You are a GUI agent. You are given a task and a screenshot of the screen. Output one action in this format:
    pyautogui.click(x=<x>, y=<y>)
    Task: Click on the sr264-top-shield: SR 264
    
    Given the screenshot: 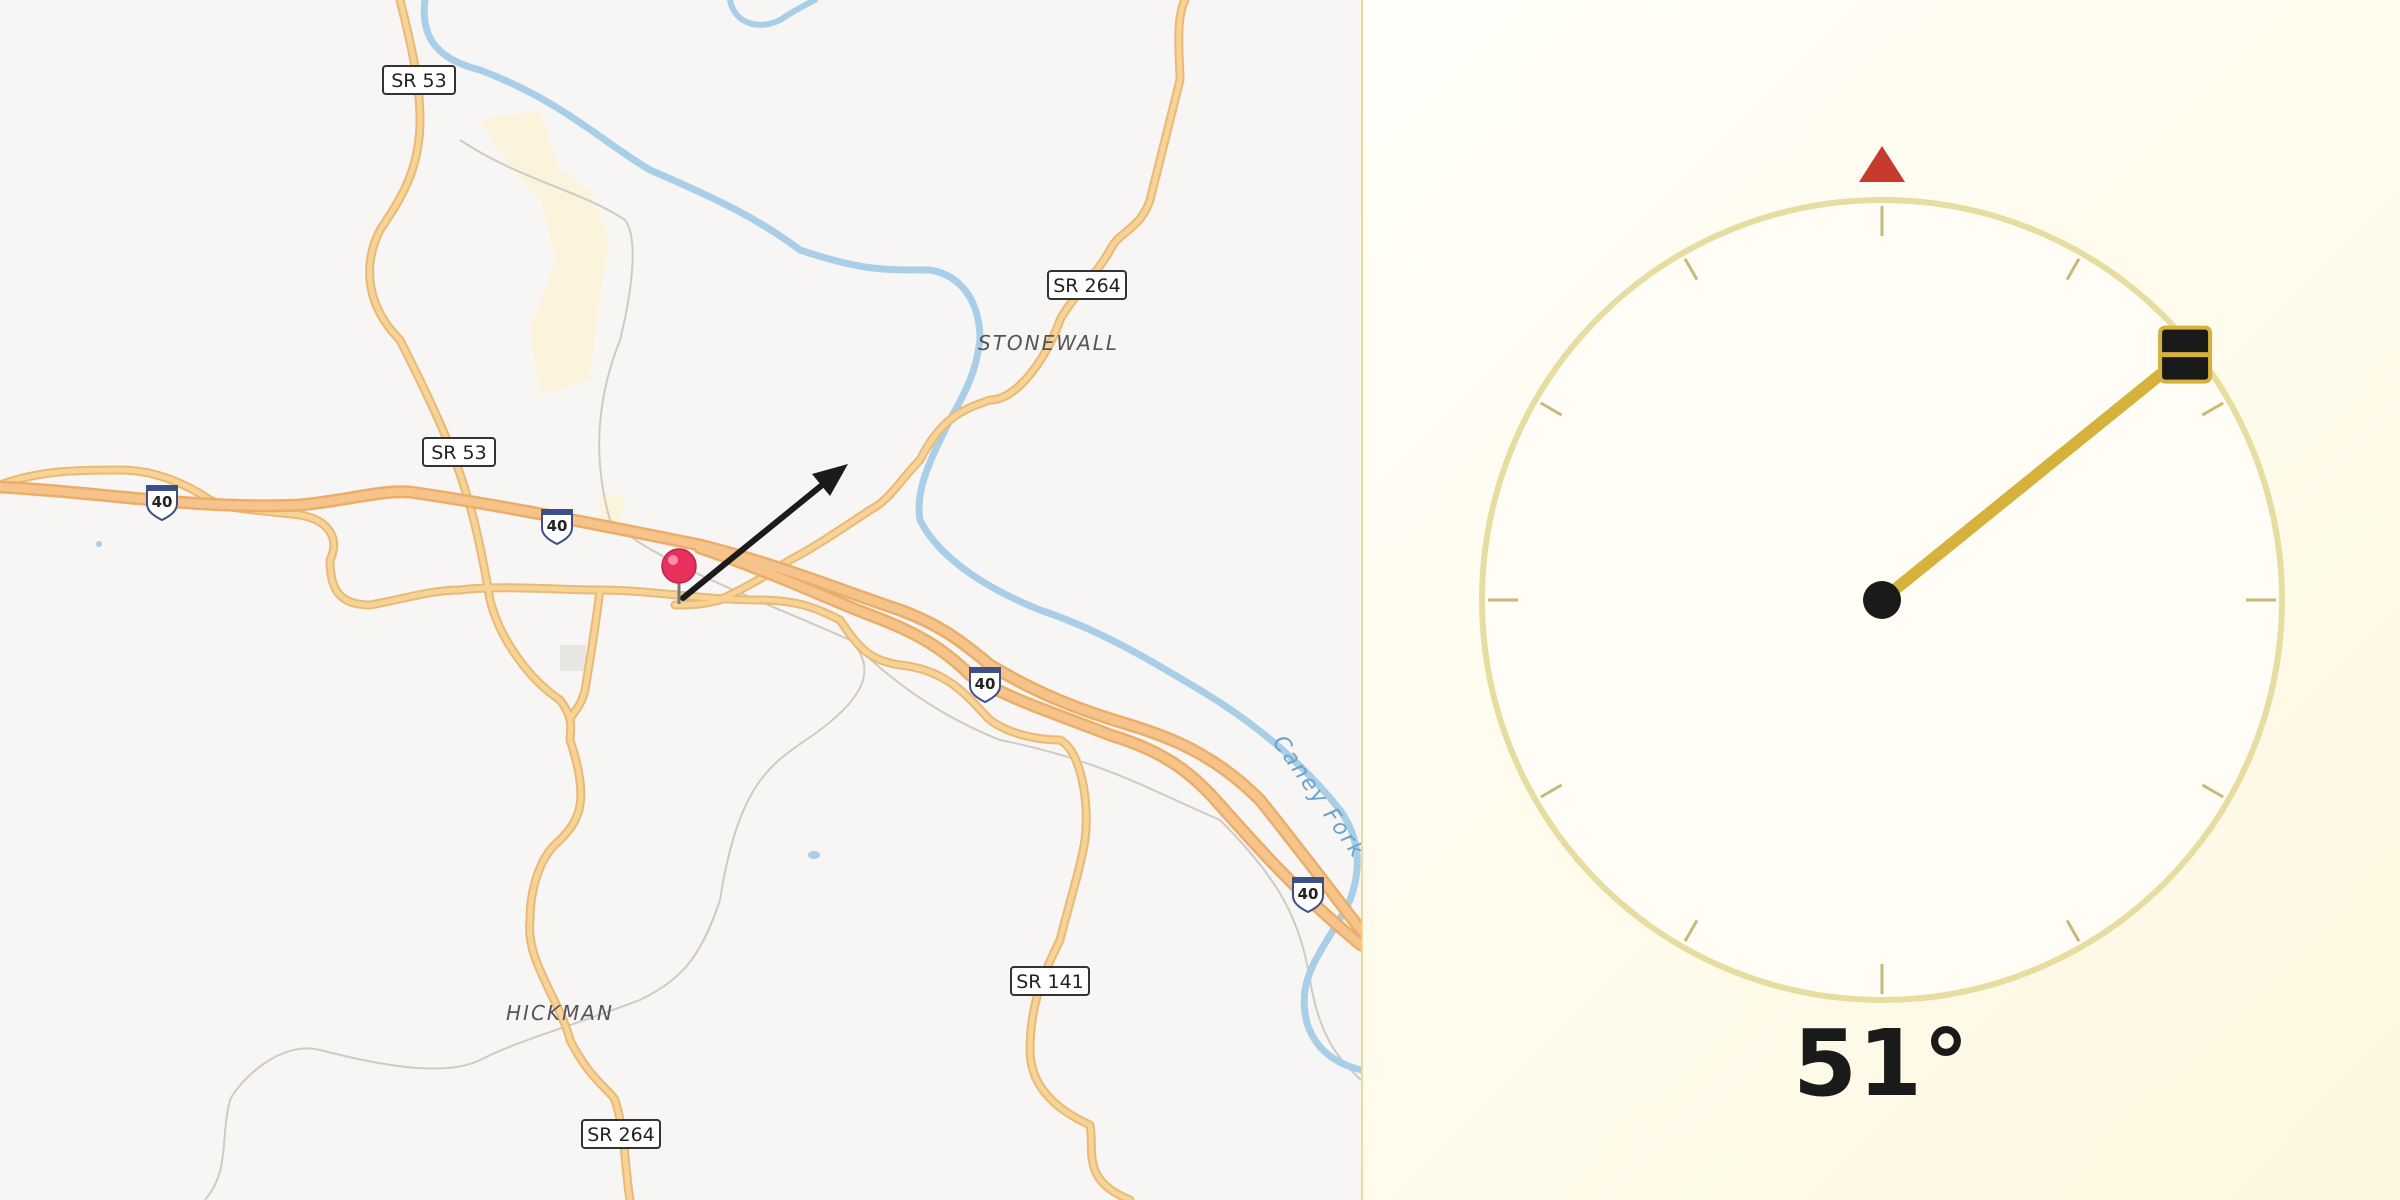 What is the action you would take?
    pyautogui.click(x=1087, y=285)
    